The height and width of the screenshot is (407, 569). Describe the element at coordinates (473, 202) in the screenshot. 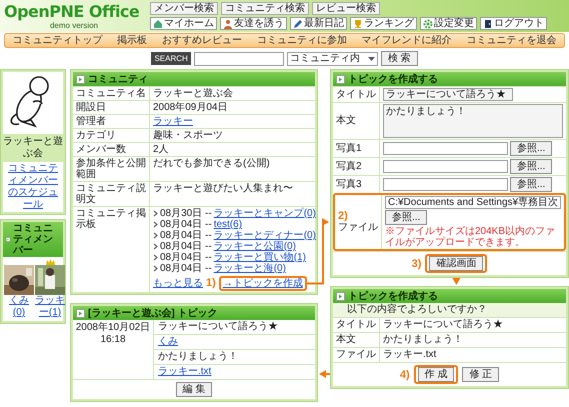

I see `file-field: C:¥Documents and Settings¥専務目次` at that location.